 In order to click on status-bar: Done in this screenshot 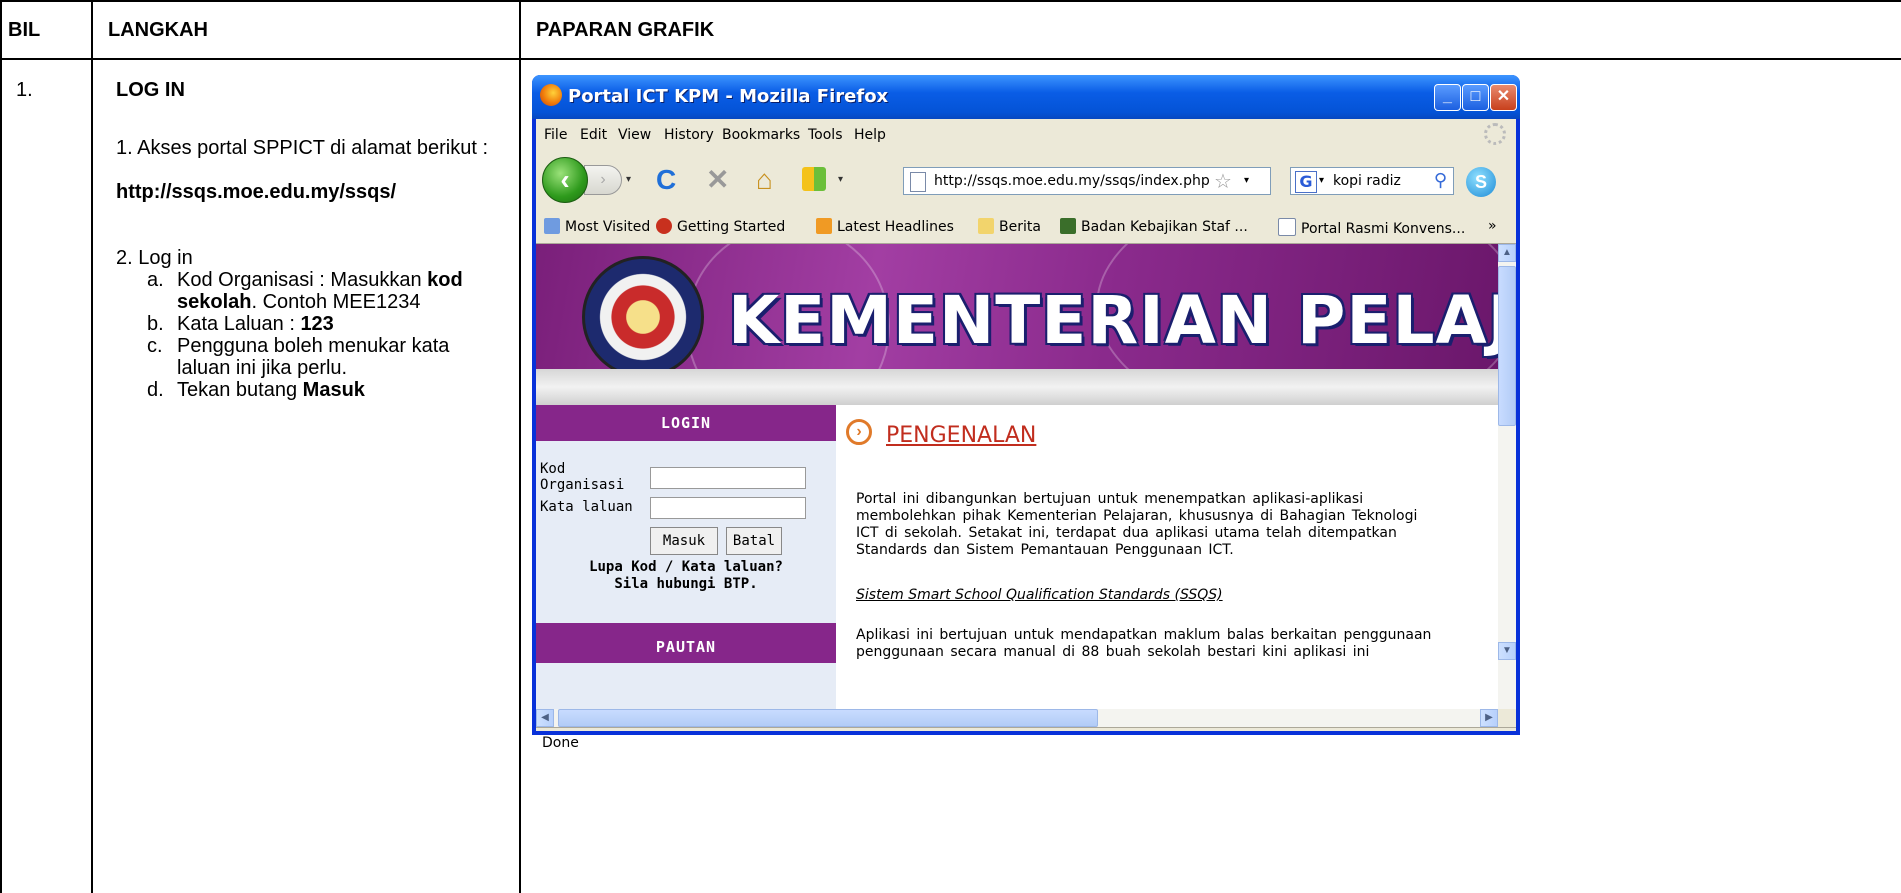, I will do `click(1026, 742)`.